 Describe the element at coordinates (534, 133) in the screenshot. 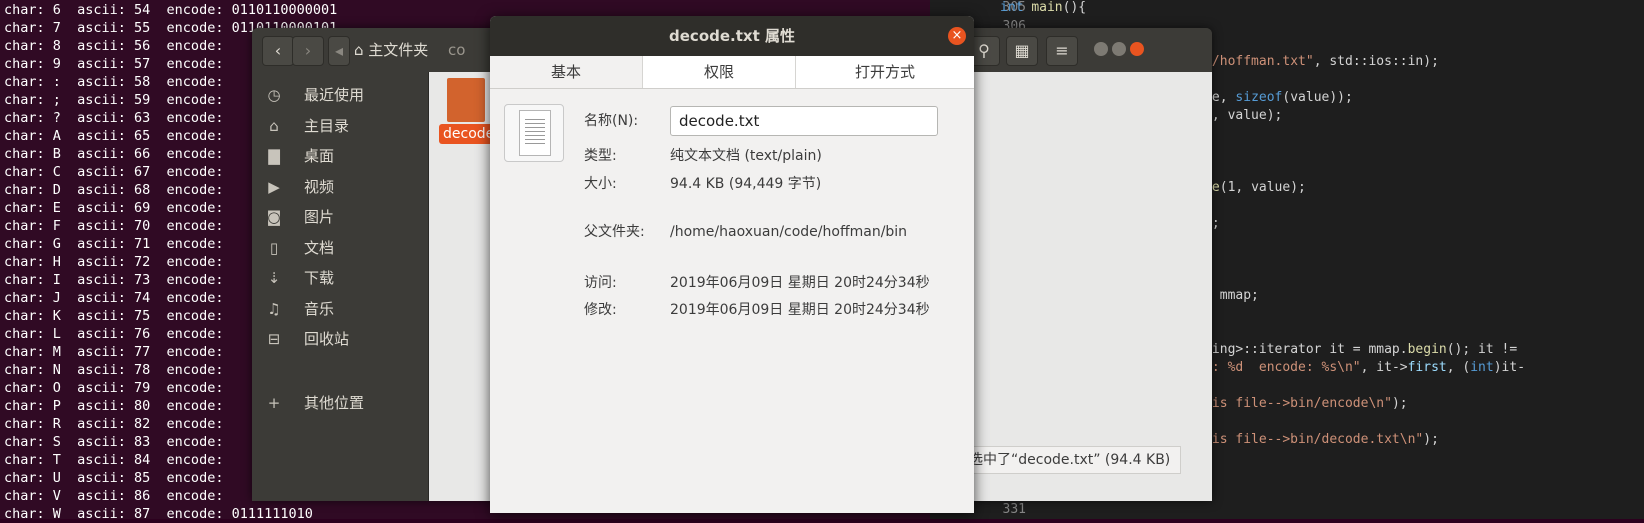

I see `text-document-icon` at that location.